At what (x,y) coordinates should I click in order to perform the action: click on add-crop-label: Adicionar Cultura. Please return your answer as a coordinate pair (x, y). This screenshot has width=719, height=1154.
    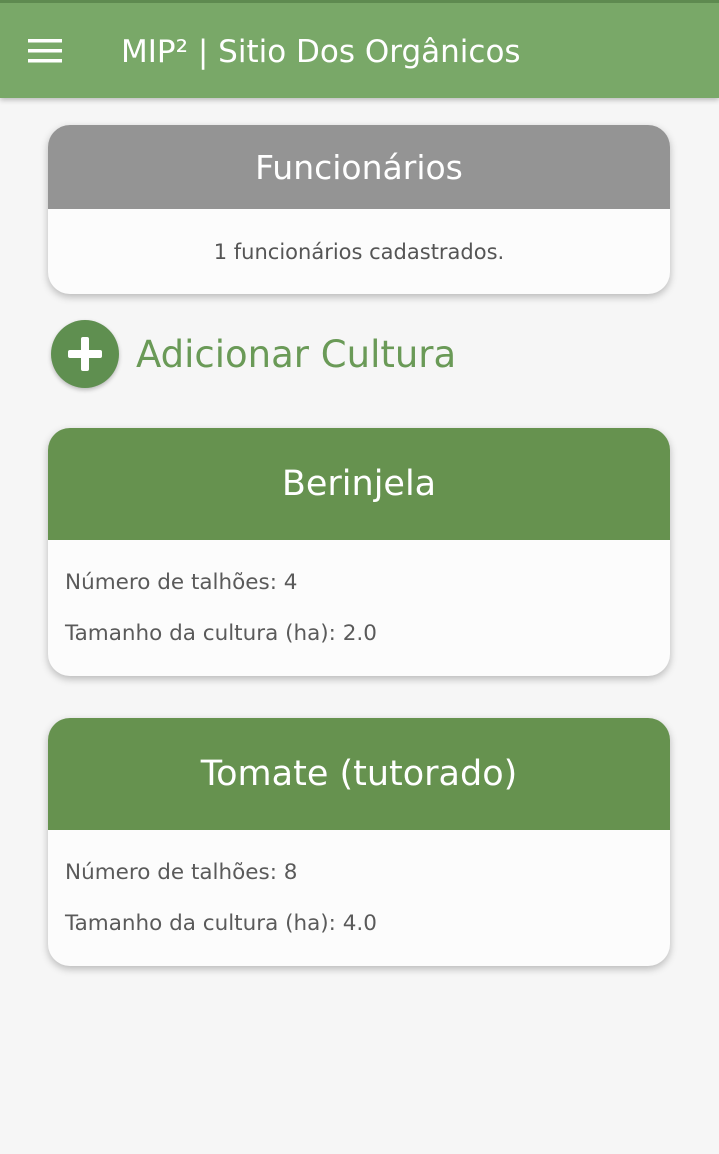
    Looking at the image, I should click on (296, 354).